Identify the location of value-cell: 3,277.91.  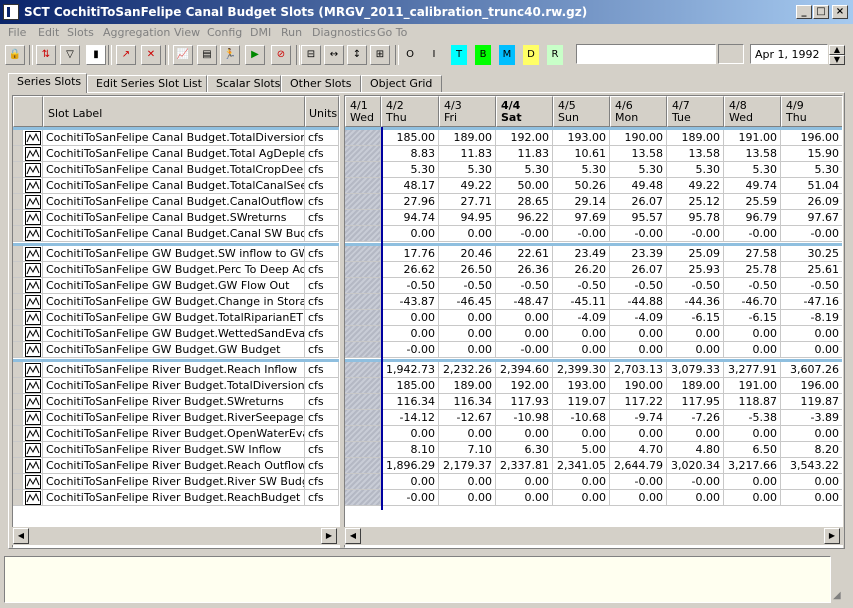
(752, 370).